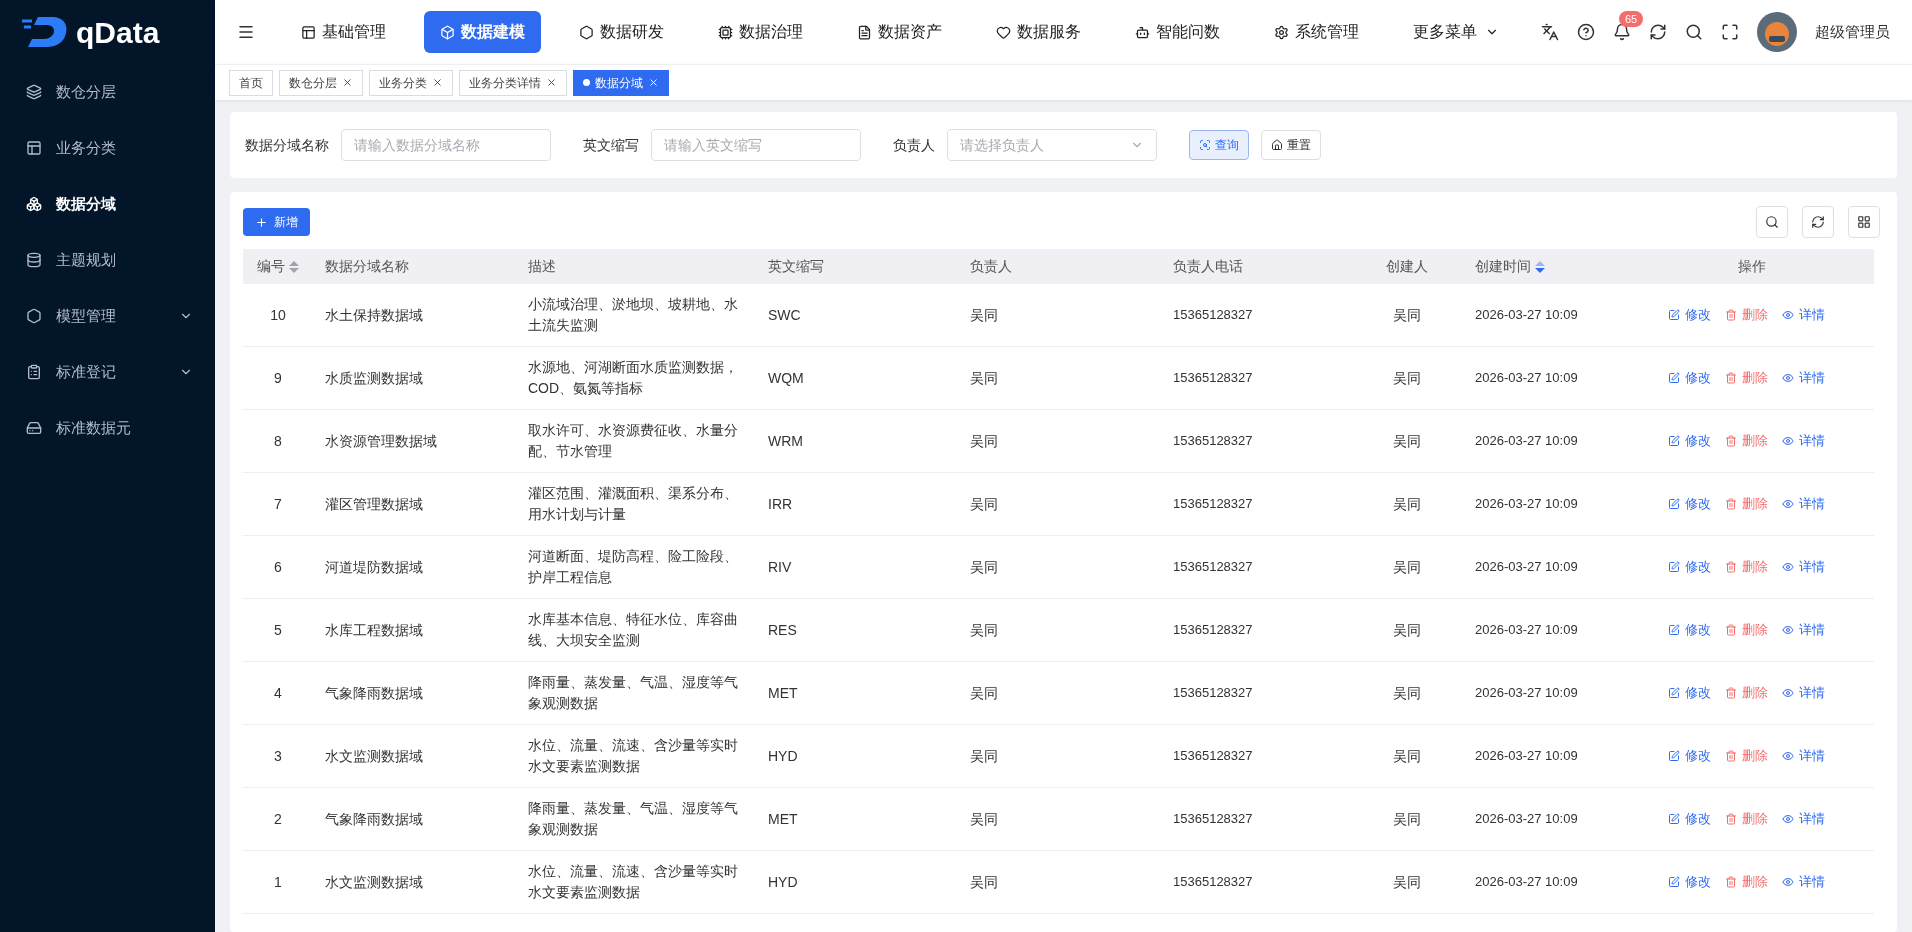  What do you see at coordinates (278, 441) in the screenshot?
I see `table-cell-text: 8` at bounding box center [278, 441].